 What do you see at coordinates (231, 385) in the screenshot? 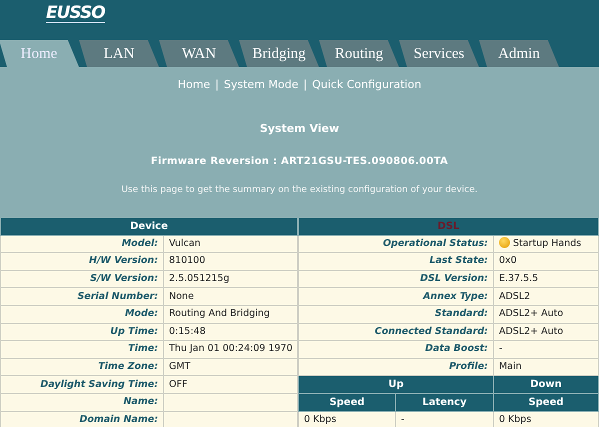
I see `field-value: OFF` at bounding box center [231, 385].